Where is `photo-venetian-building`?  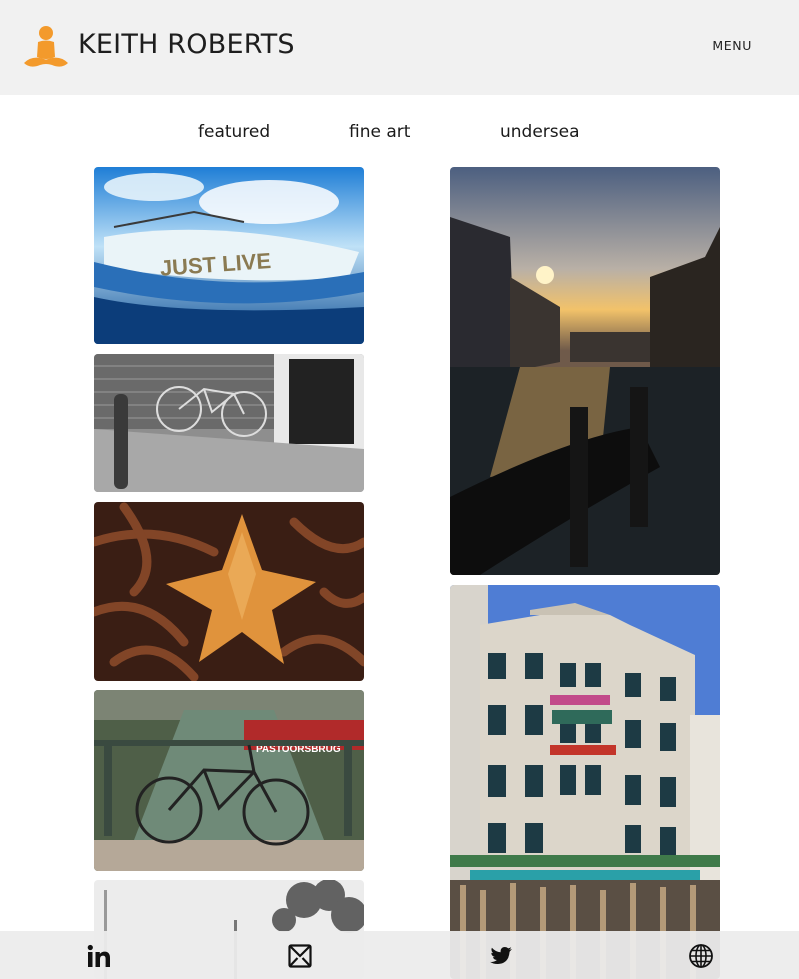
photo-venetian-building is located at coordinates (585, 782).